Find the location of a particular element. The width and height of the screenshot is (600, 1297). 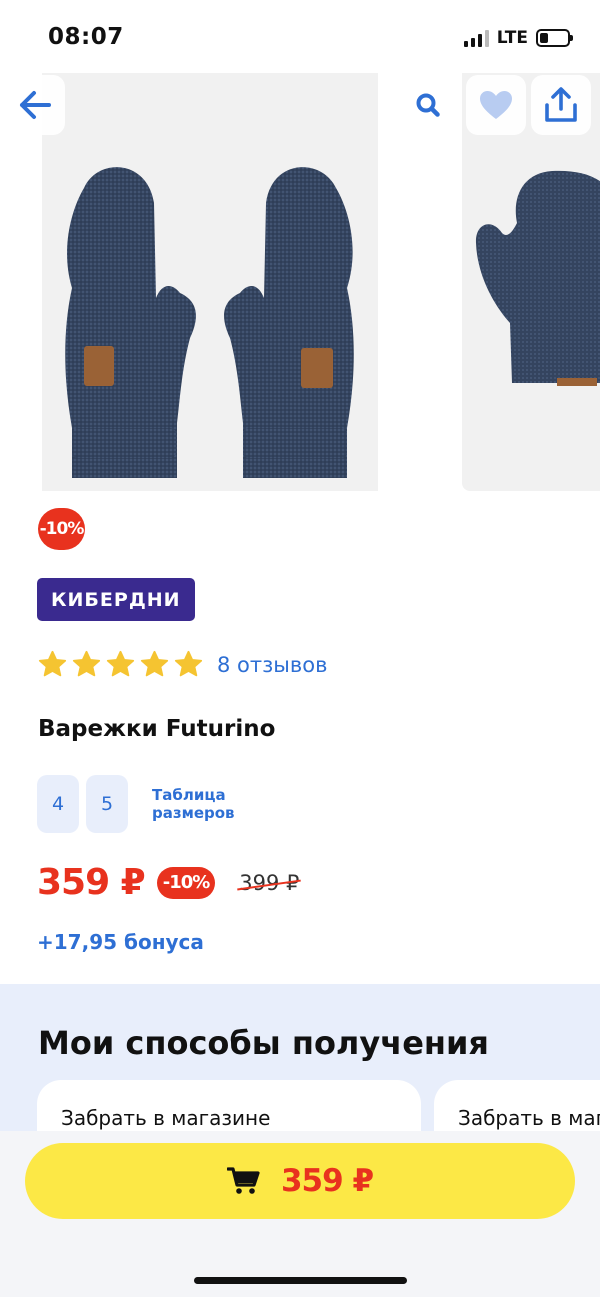

search-button is located at coordinates (428, 105).